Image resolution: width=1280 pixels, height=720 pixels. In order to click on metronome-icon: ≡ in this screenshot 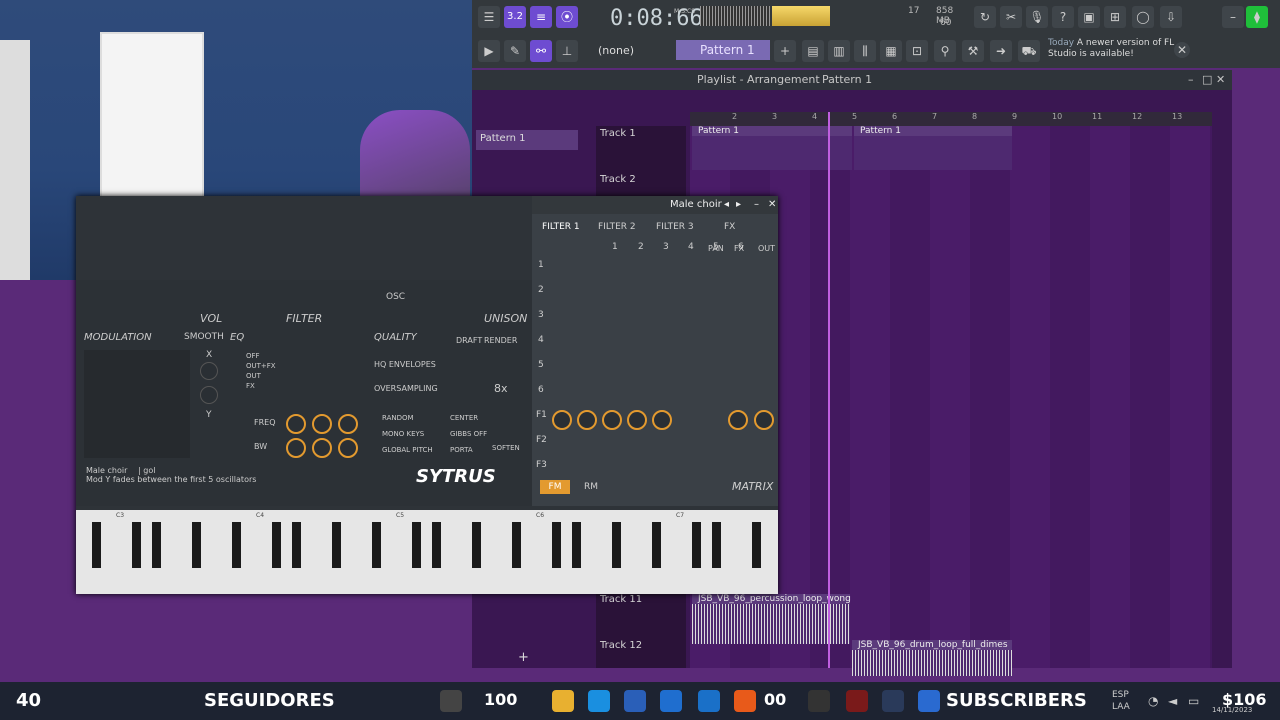, I will do `click(541, 17)`.